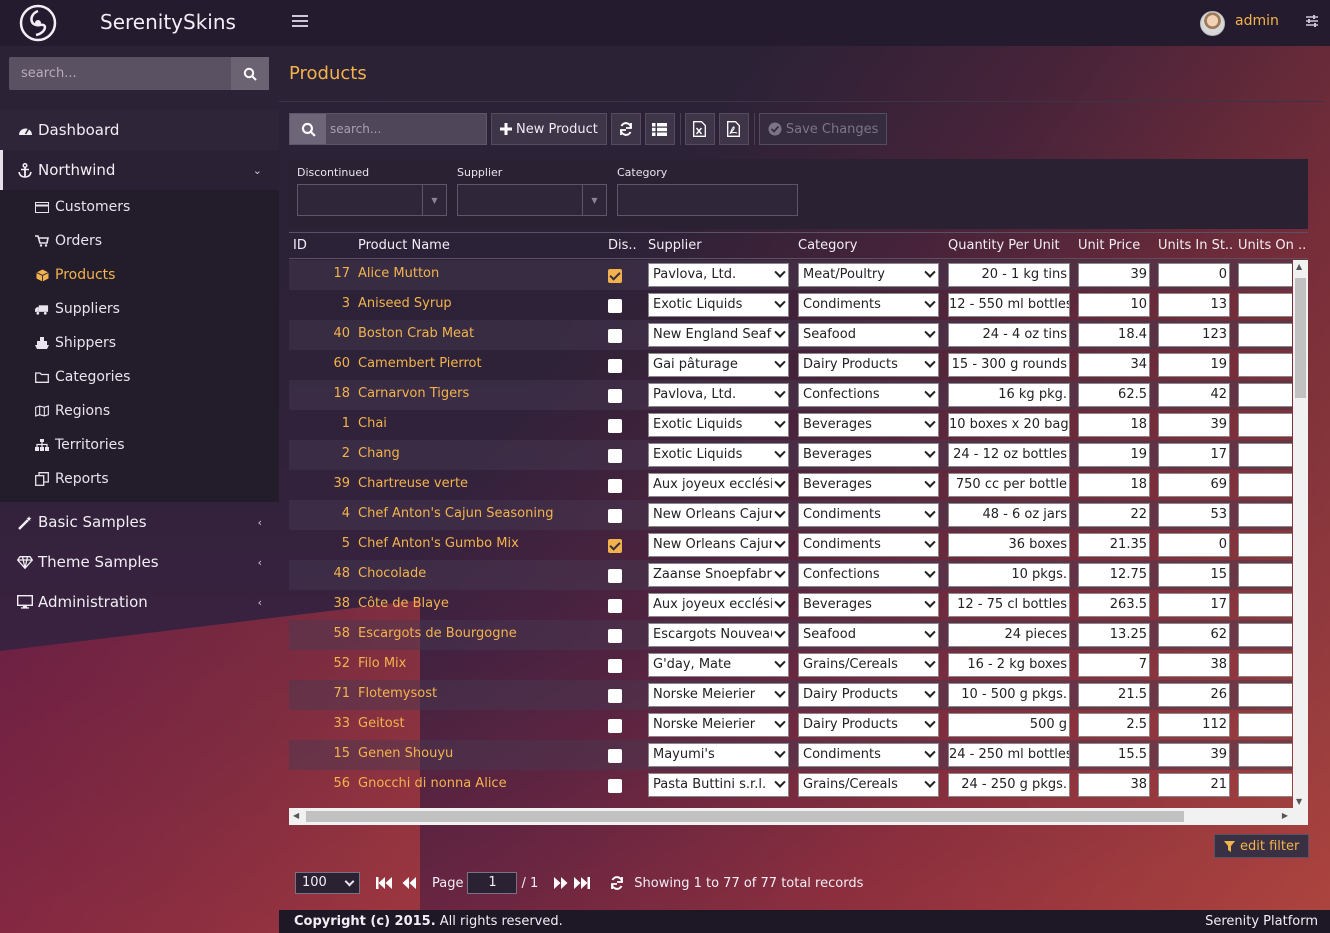 The height and width of the screenshot is (933, 1330). Describe the element at coordinates (397, 693) in the screenshot. I see `product-name-link: Flotemysost` at that location.